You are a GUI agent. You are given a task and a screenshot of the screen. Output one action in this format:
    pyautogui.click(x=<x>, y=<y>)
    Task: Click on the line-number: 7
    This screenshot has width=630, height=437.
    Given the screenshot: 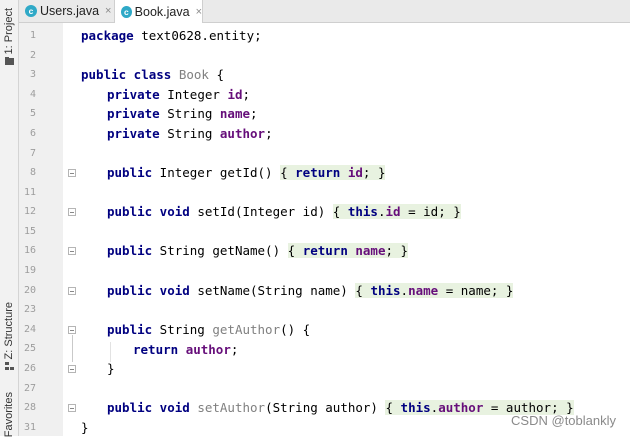 What is the action you would take?
    pyautogui.click(x=32, y=153)
    